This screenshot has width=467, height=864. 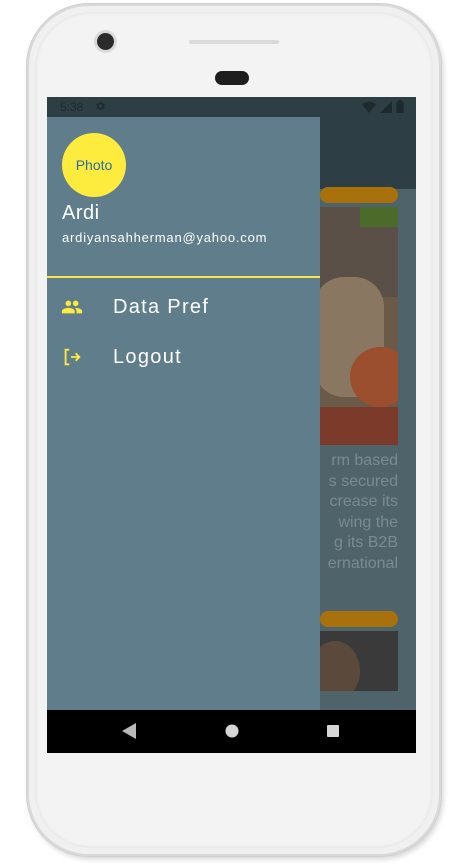 I want to click on logout-icon, so click(x=72, y=357).